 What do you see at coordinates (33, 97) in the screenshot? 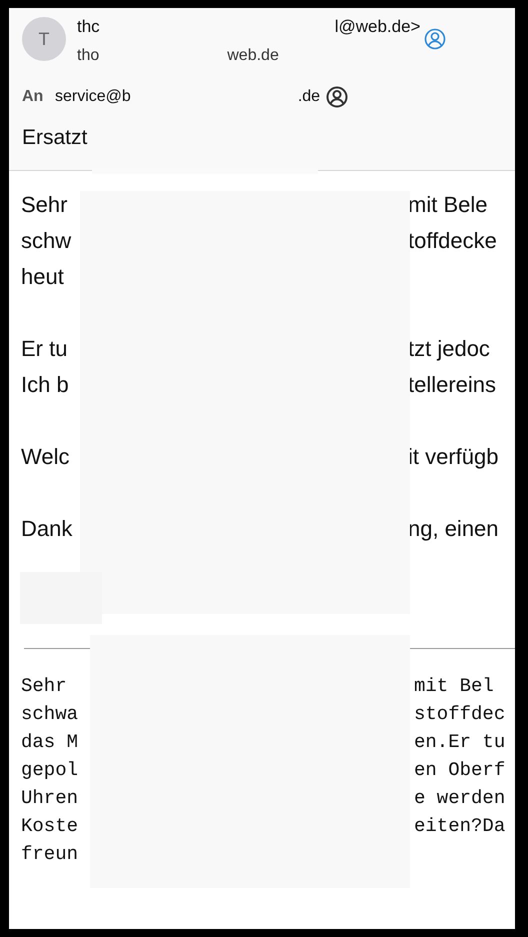
I see `recipient-label: An` at bounding box center [33, 97].